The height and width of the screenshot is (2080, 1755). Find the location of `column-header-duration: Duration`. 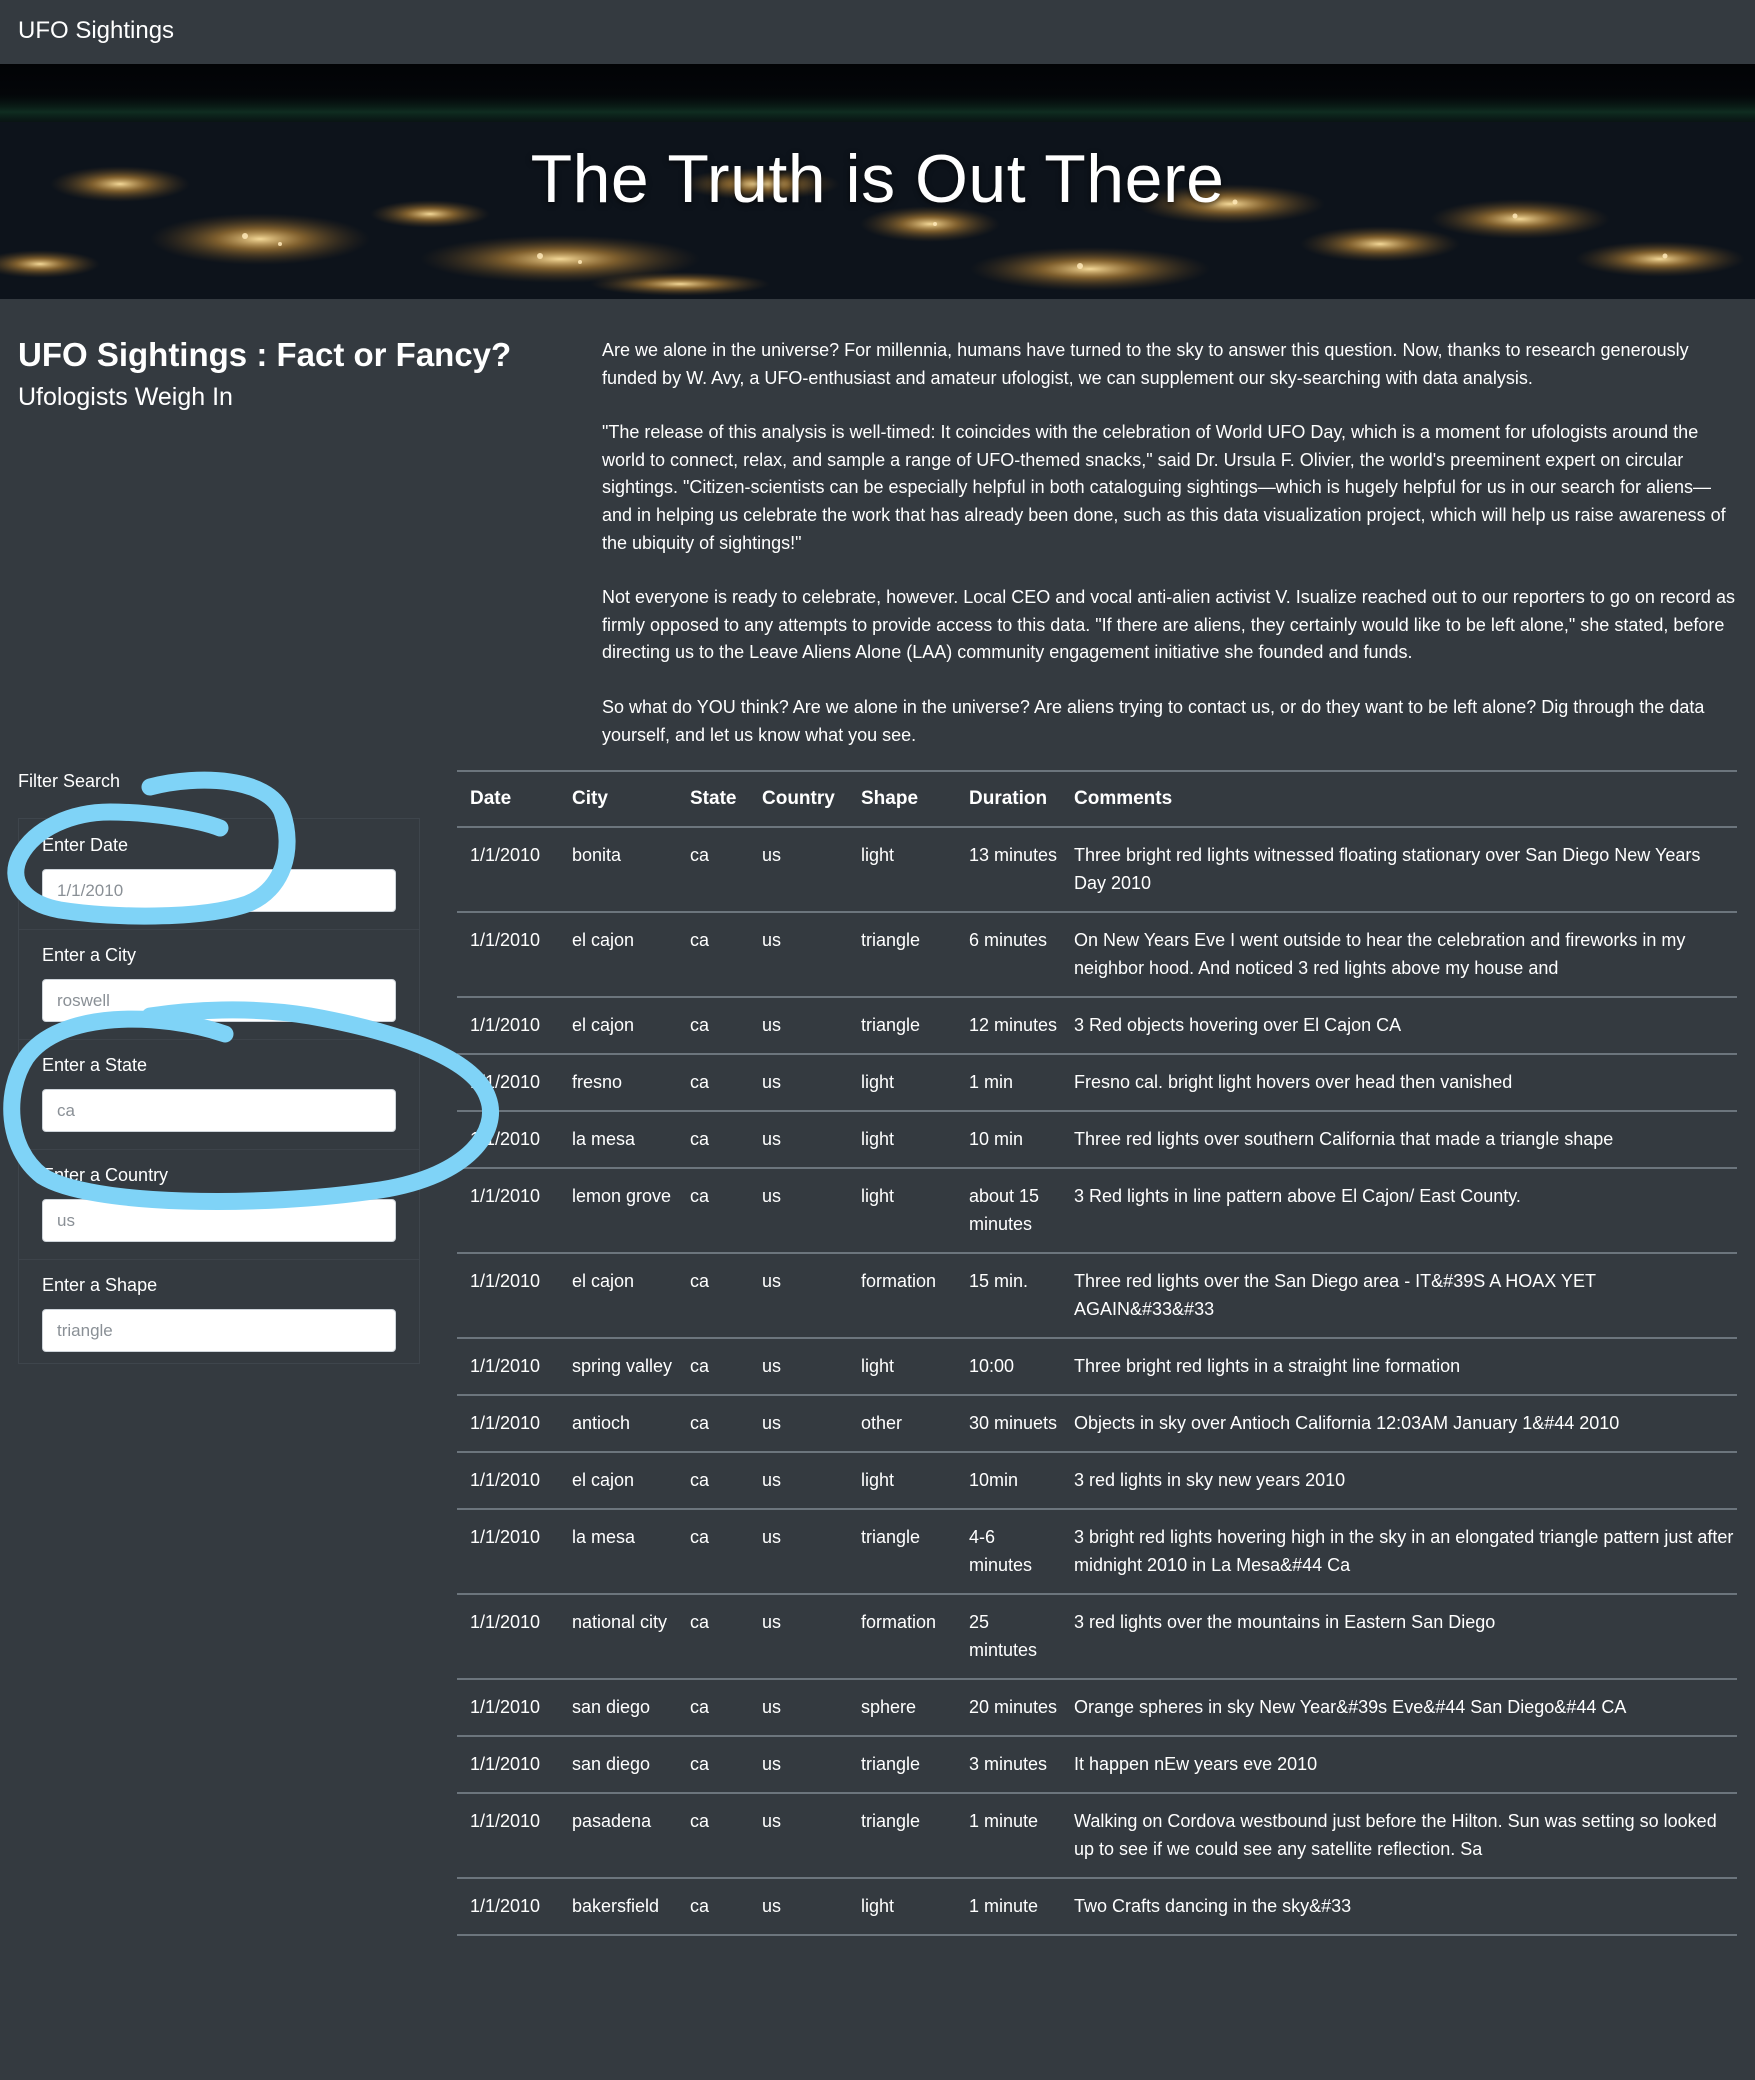

column-header-duration: Duration is located at coordinates (1008, 799).